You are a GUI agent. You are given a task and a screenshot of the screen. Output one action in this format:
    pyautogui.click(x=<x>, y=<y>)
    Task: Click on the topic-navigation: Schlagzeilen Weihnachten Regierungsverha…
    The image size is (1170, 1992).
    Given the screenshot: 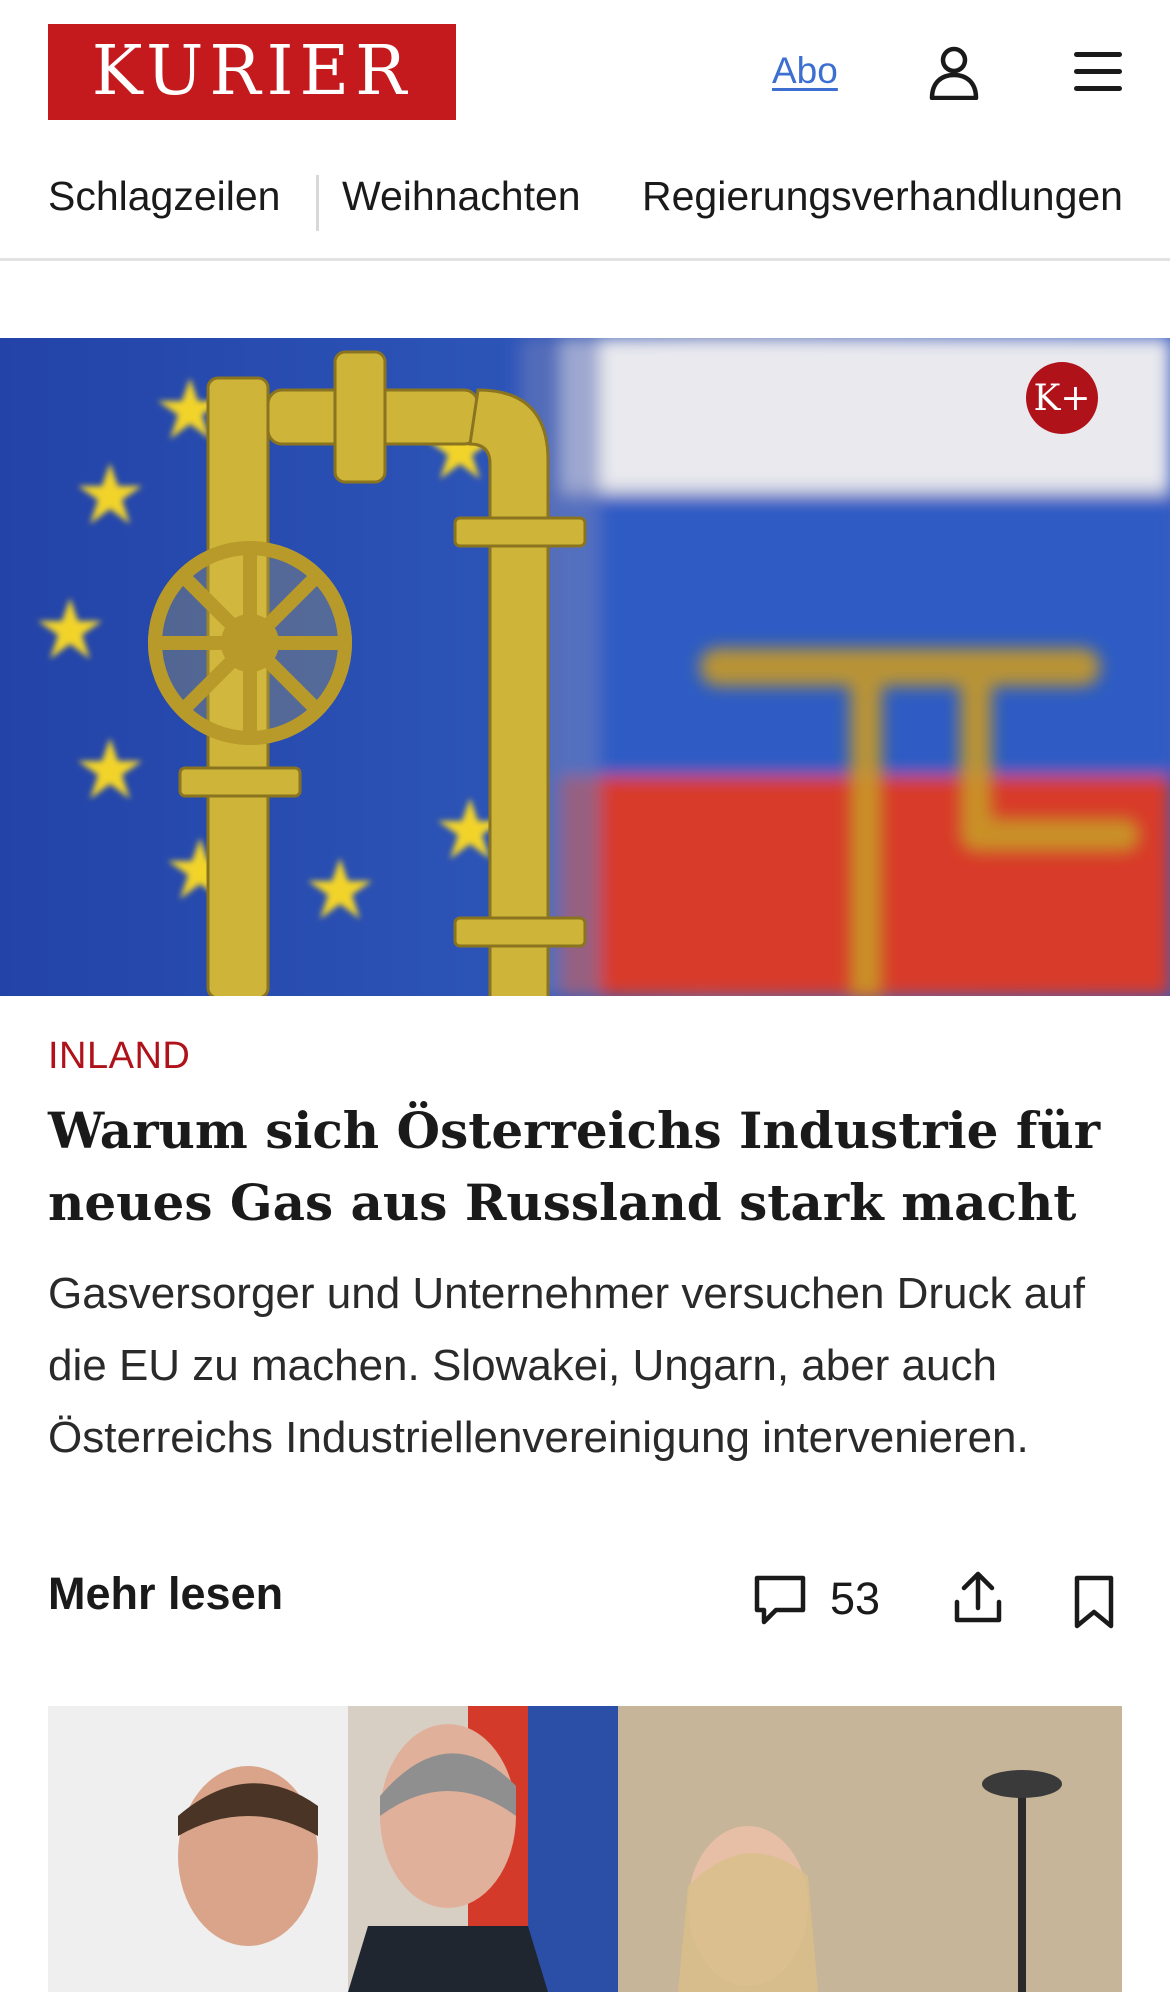 What is the action you would take?
    pyautogui.click(x=585, y=203)
    